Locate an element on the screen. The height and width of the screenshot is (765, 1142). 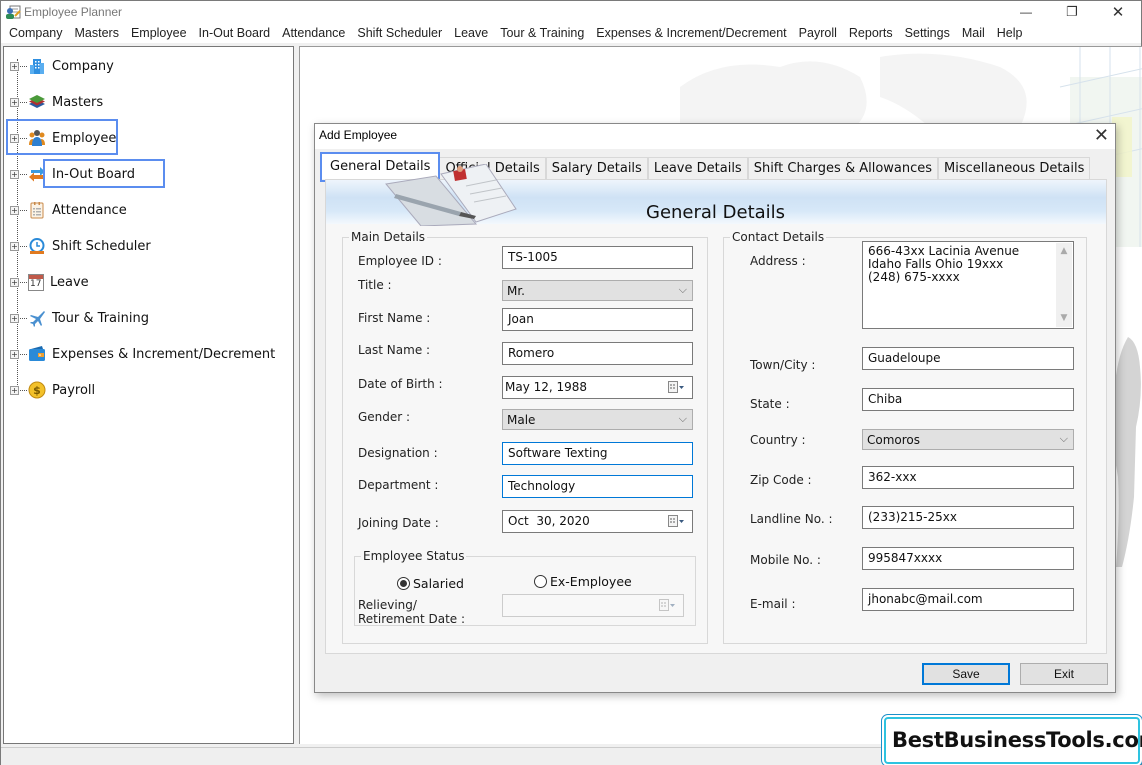
menu-employee: Employee is located at coordinates (159, 33).